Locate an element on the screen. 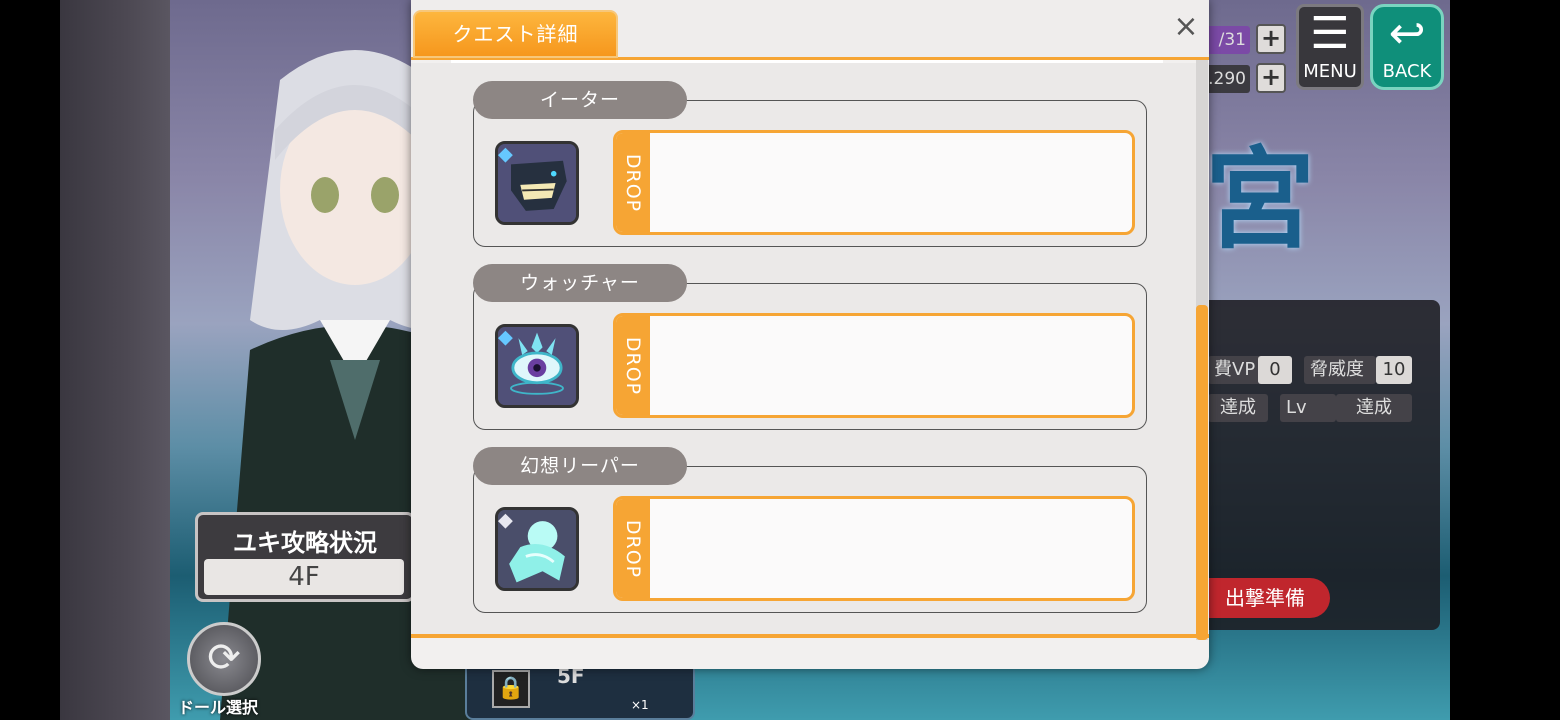 This screenshot has width=1560, height=720. doll-select-label: ドール選択 is located at coordinates (218, 706).